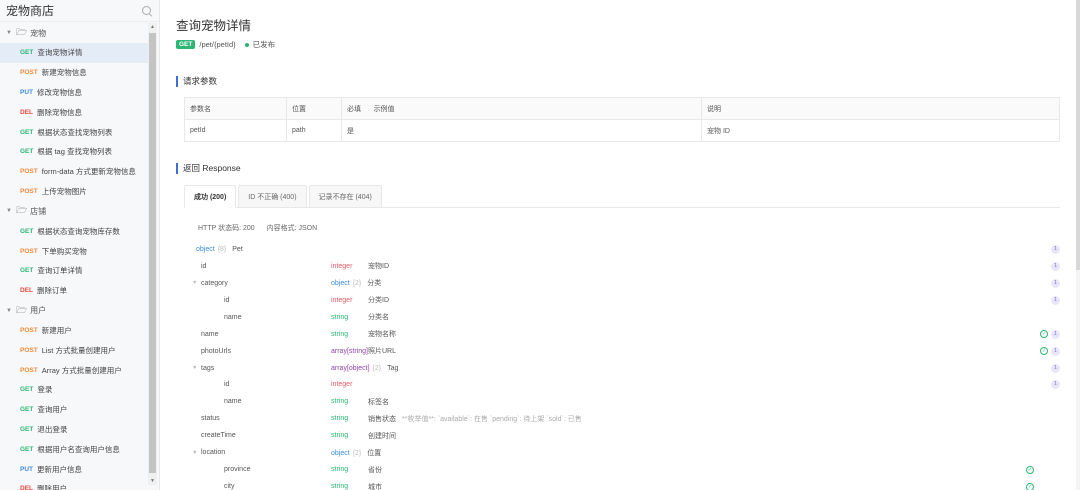  I want to click on sidebar-item: GET 根据 tag 查找宠物列表, so click(74, 152).